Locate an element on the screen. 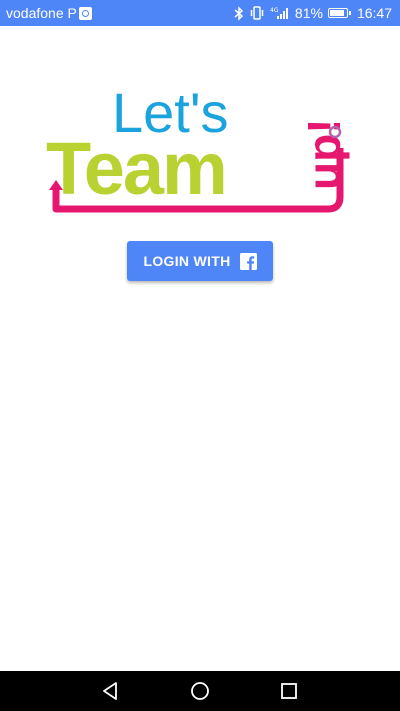 The width and height of the screenshot is (400, 711). bluetooth-icon is located at coordinates (239, 13).